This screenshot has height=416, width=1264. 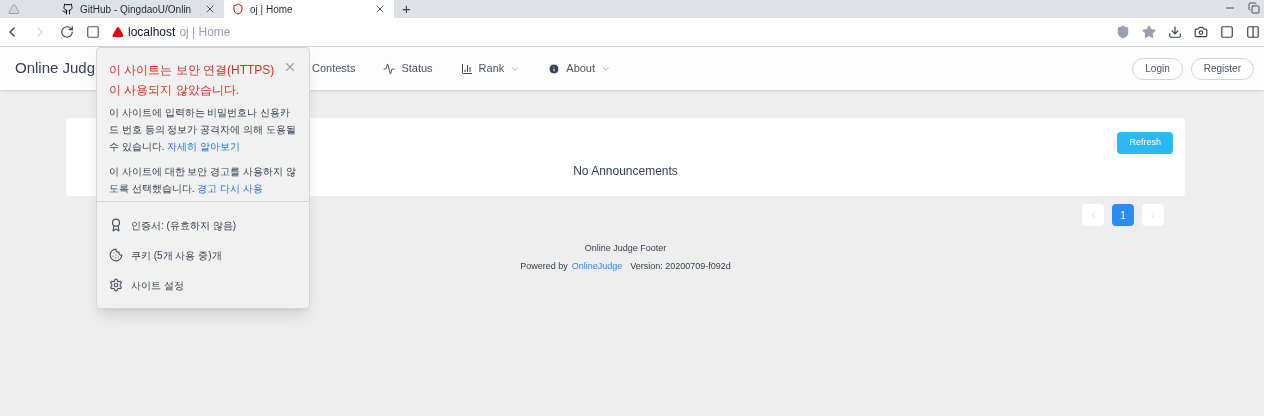 What do you see at coordinates (334, 68) in the screenshot?
I see `nav-menu-item: Contests` at bounding box center [334, 68].